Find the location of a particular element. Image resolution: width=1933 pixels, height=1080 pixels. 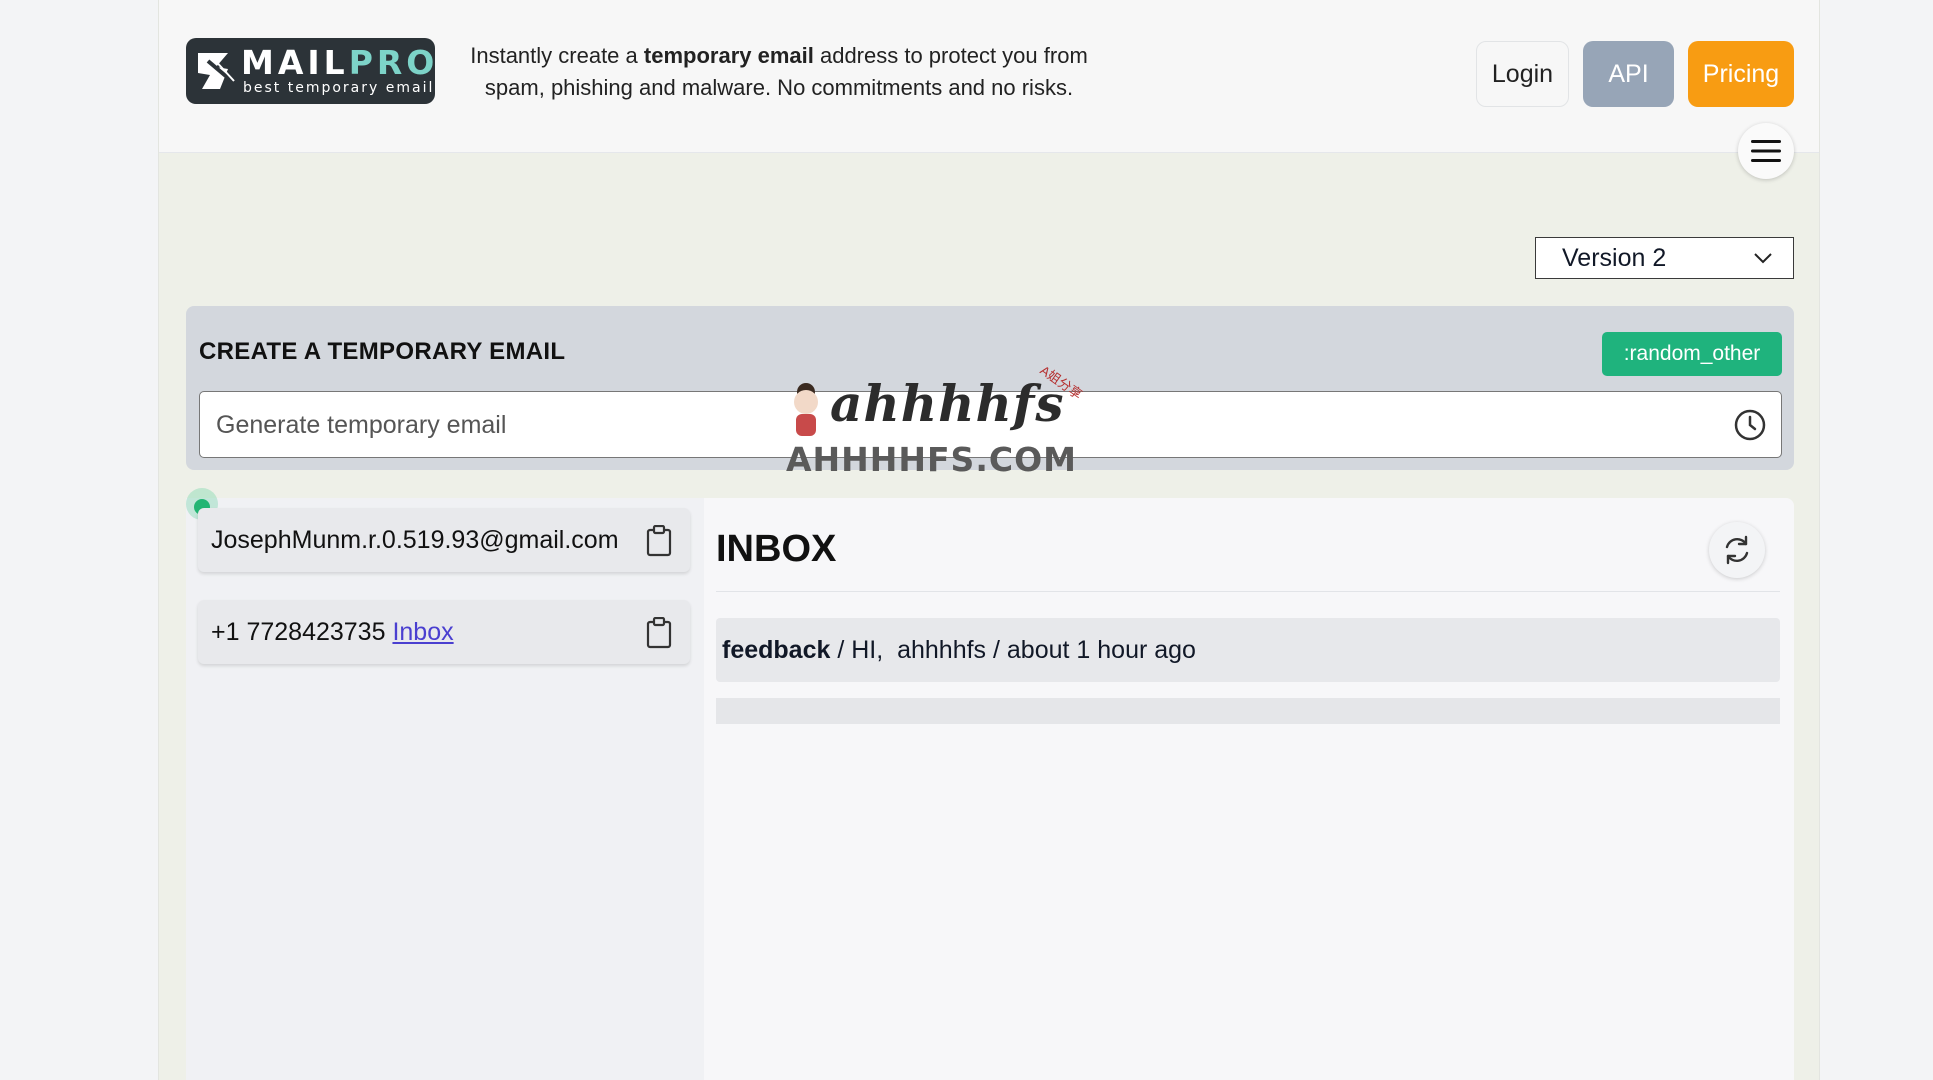

phone-number-text: +1 7728423735 Inbox is located at coordinates (332, 632).